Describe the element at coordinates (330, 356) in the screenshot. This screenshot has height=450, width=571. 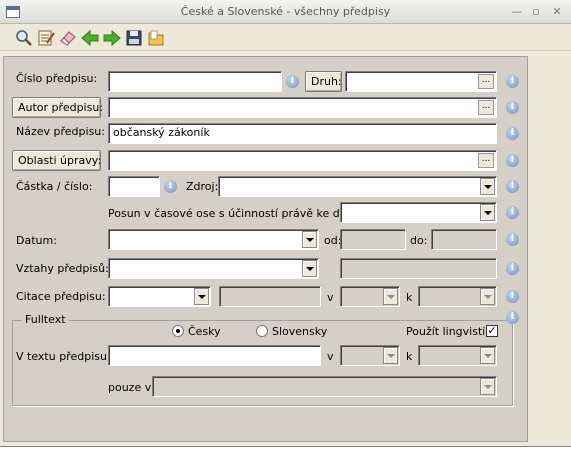
I see `fulltext-v-label: v` at that location.